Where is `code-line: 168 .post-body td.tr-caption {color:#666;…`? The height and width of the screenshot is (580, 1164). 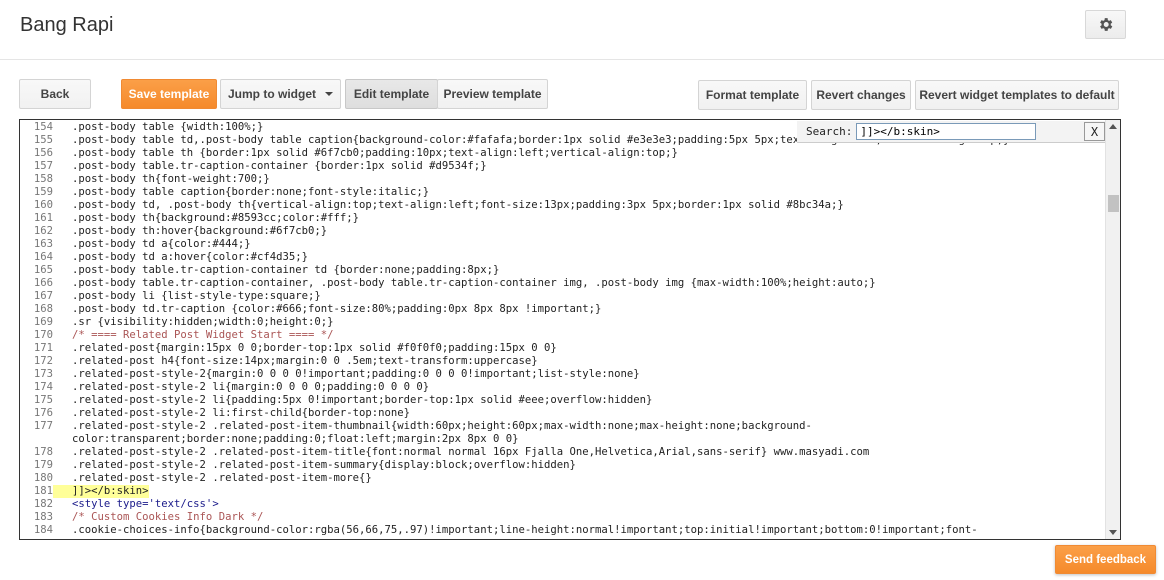
code-line: 168 .post-body td.tr-caption {color:#666;… is located at coordinates (562, 309).